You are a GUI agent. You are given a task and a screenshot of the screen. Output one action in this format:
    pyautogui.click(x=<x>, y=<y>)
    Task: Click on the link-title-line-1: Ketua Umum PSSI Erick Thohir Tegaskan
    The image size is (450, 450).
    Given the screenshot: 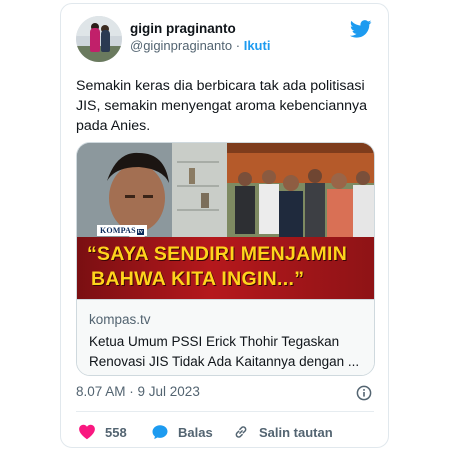 What is the action you would take?
    pyautogui.click(x=214, y=341)
    